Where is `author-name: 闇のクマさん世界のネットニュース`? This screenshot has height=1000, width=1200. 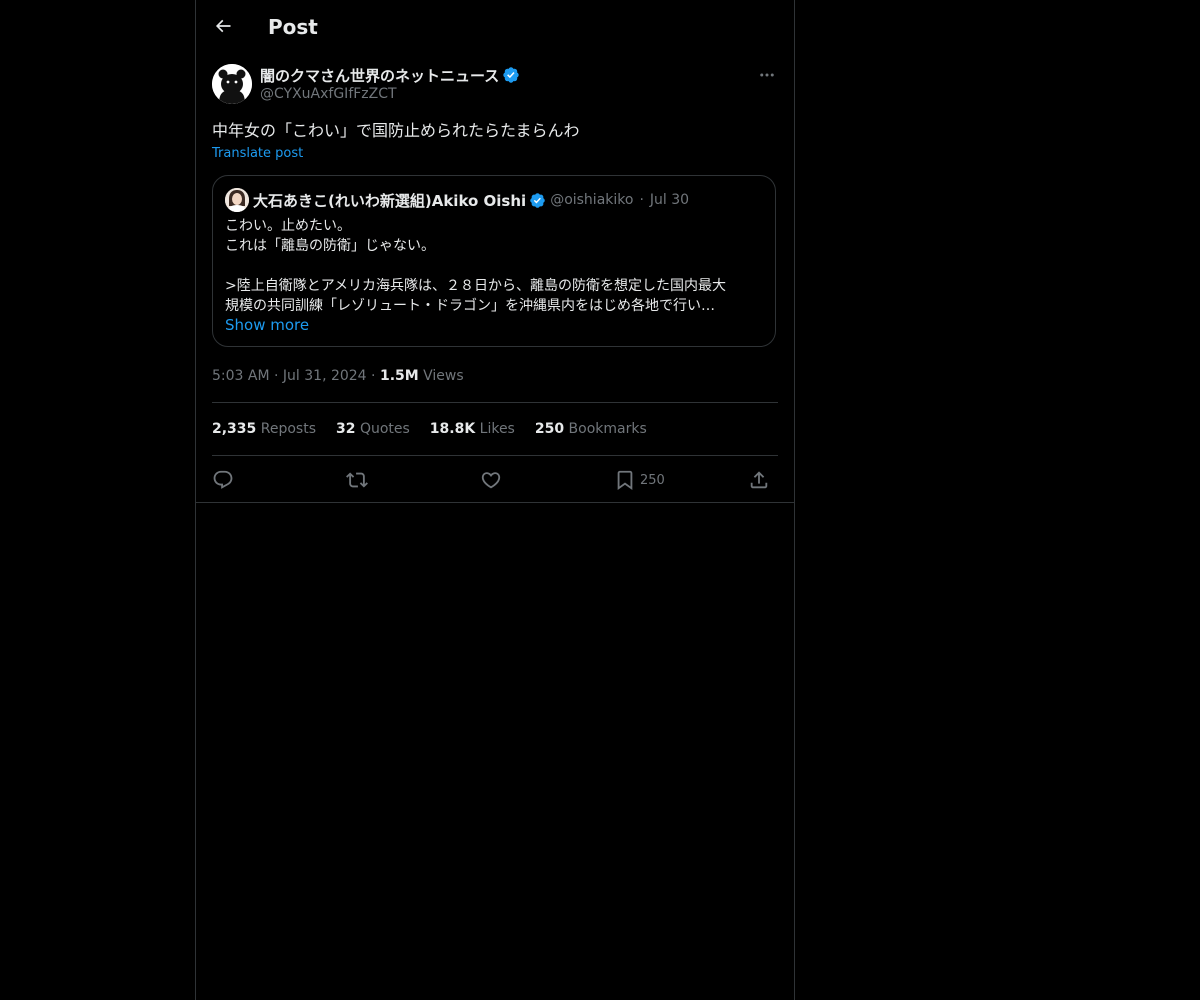 author-name: 闇のクマさん世界のネットニュース is located at coordinates (379, 75).